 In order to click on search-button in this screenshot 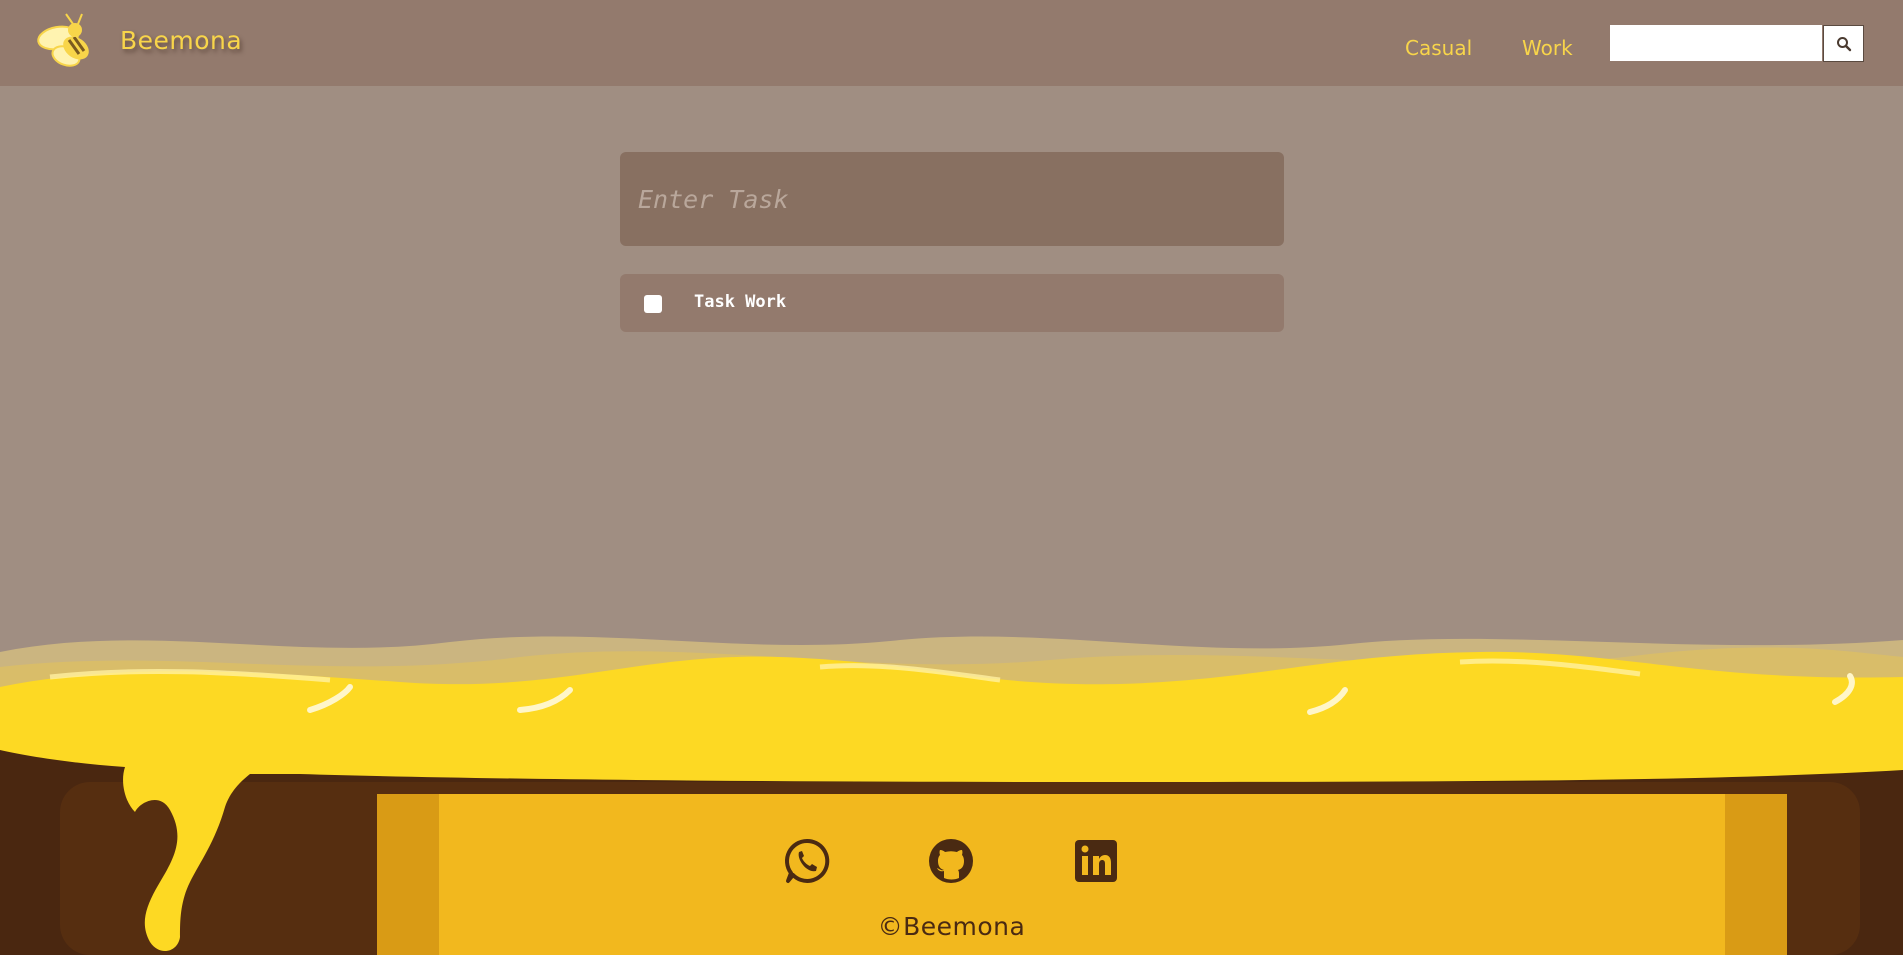, I will do `click(1843, 43)`.